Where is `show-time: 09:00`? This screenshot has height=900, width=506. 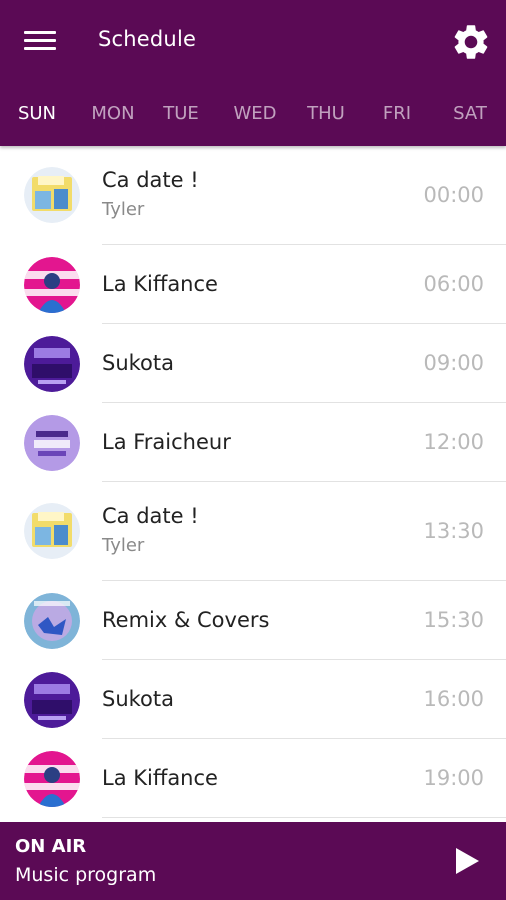 show-time: 09:00 is located at coordinates (453, 363).